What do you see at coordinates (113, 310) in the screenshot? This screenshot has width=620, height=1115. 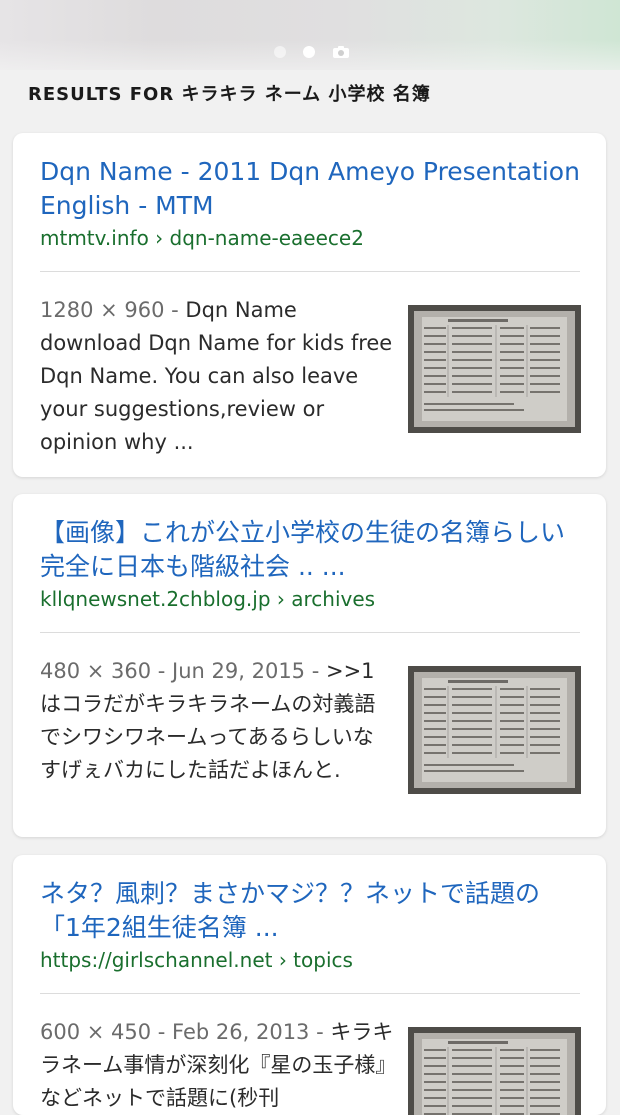 I see `result-image-meta: 1280 × 960 -` at bounding box center [113, 310].